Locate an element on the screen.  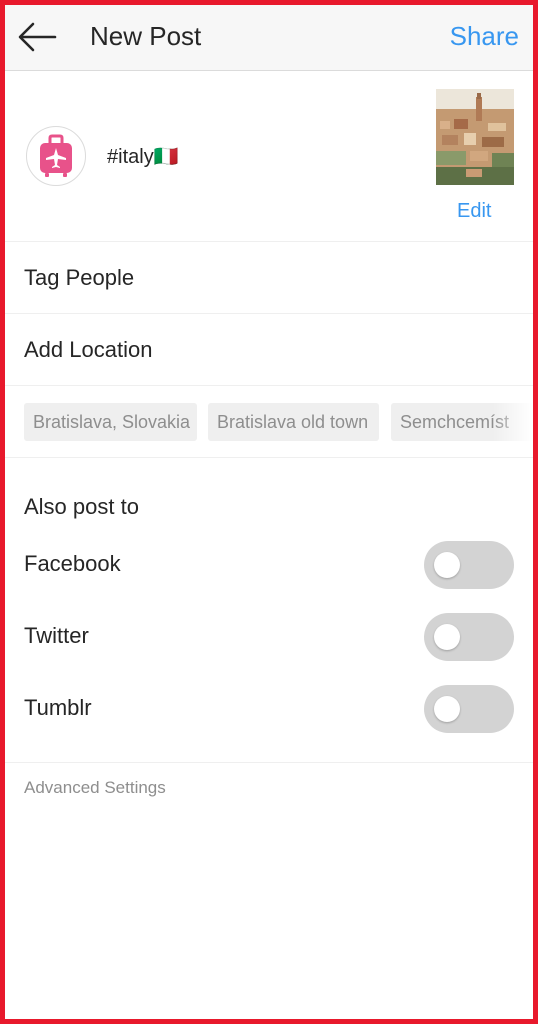
avatar is located at coordinates (56, 156).